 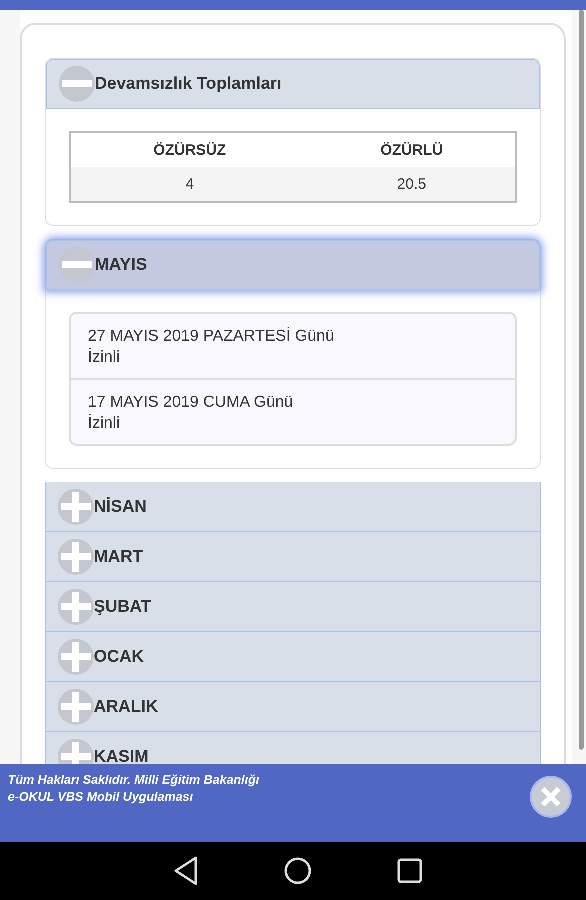 I want to click on section-header: ŞUBAT, so click(x=293, y=607).